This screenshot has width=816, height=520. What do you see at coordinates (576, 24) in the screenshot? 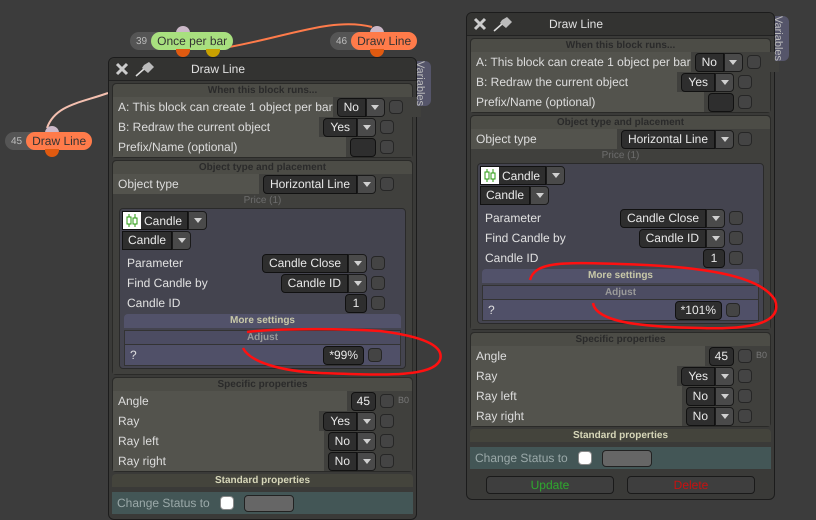
I see `window-title: Draw Line` at bounding box center [576, 24].